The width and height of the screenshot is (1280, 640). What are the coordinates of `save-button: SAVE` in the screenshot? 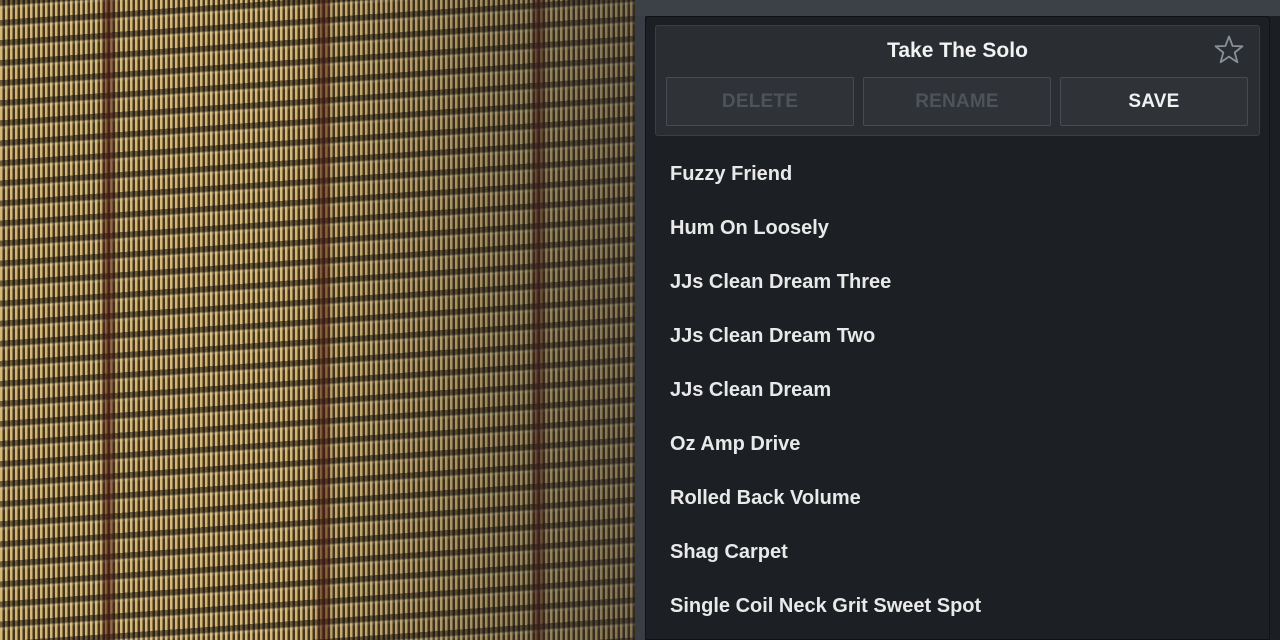 It's located at (1154, 101).